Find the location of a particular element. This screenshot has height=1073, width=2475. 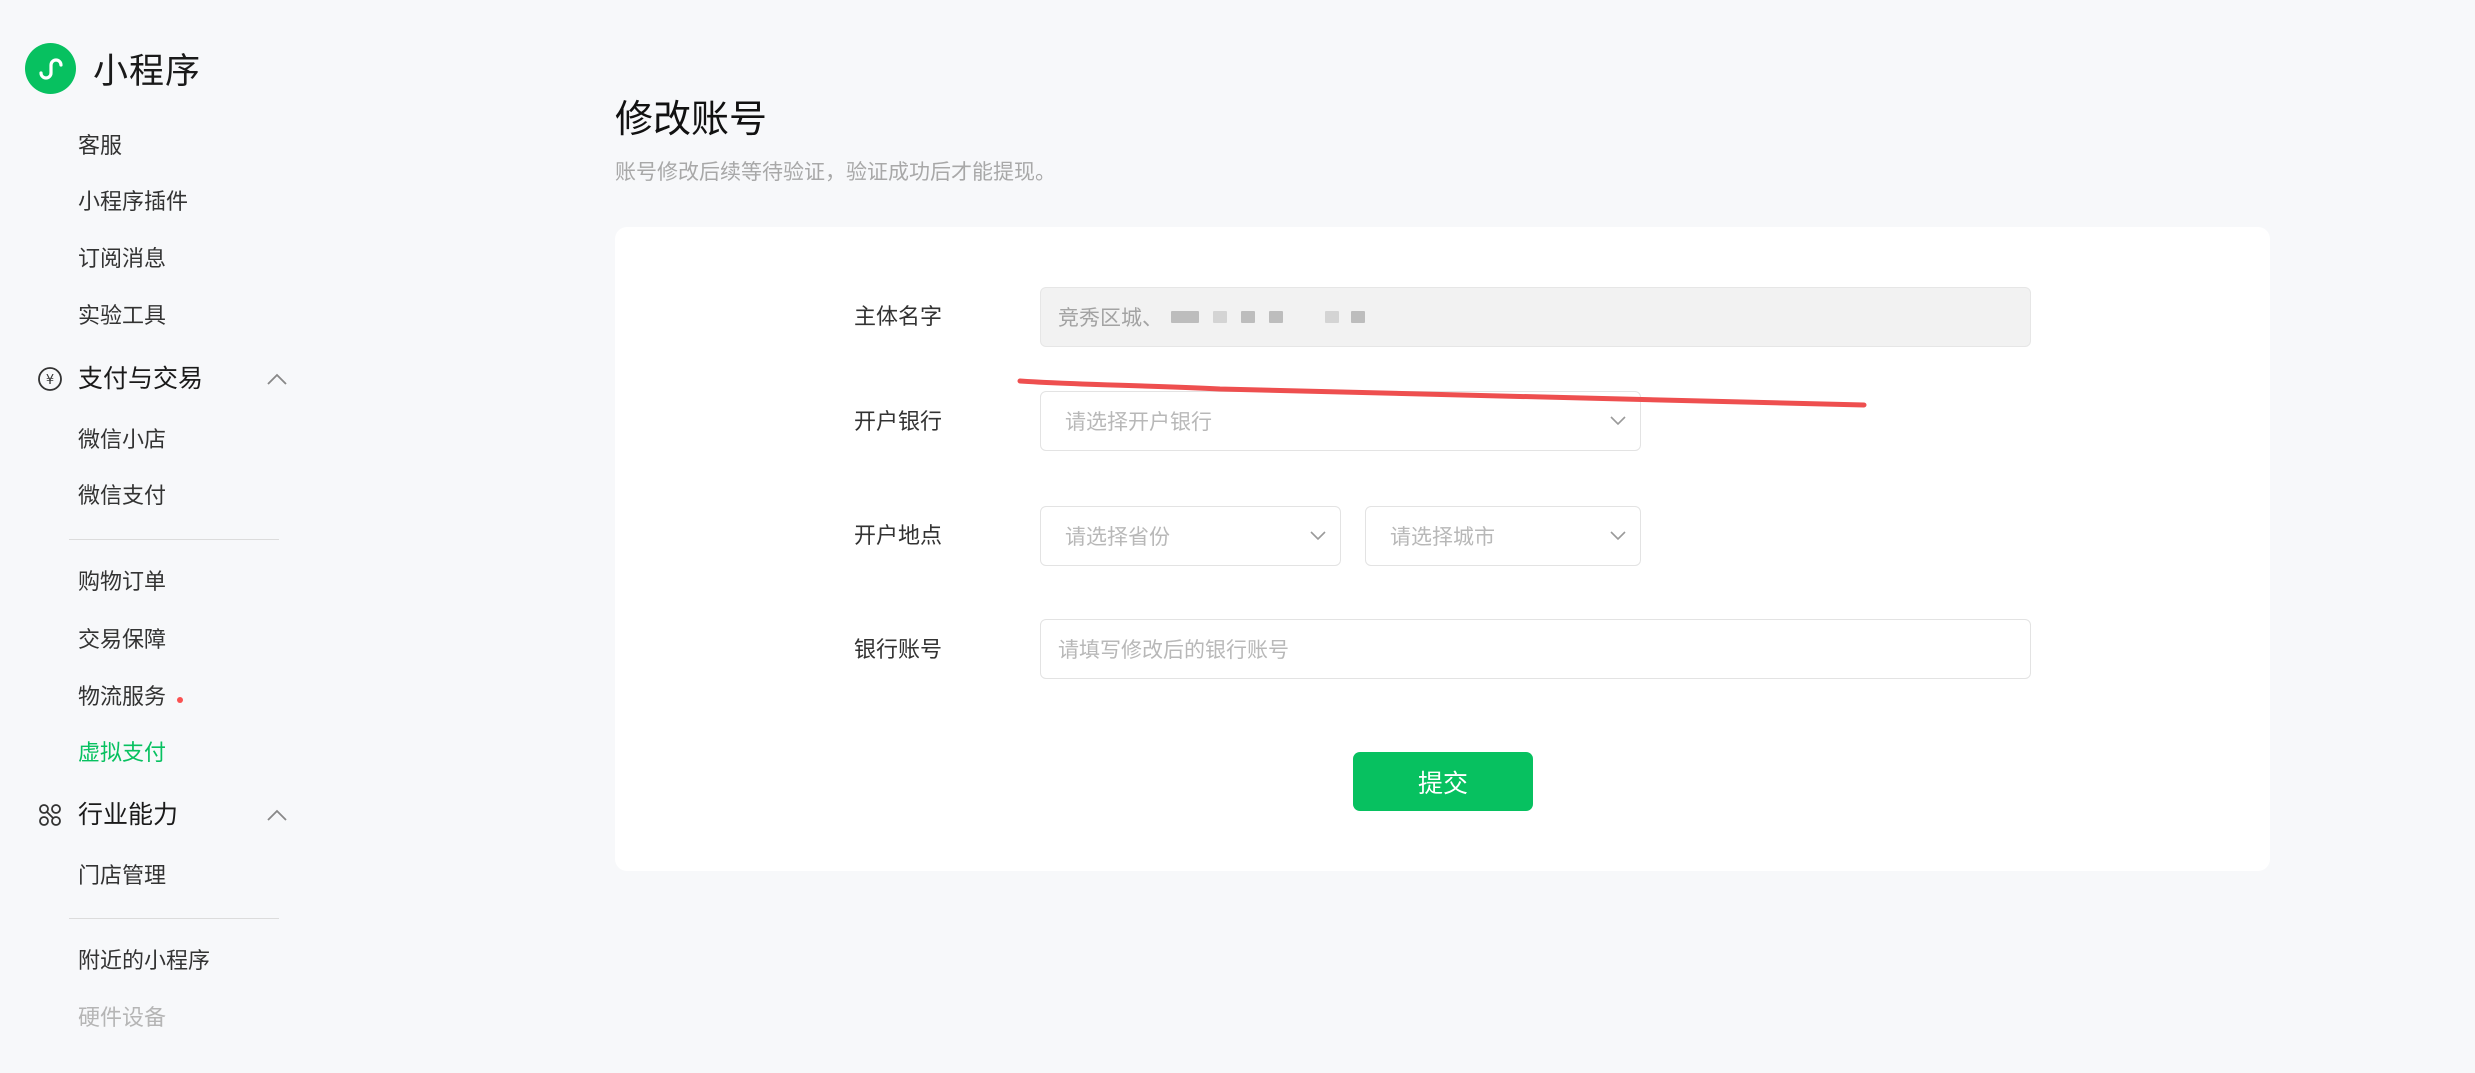

sidebar-item-plugins: 小程序插件 is located at coordinates (133, 203).